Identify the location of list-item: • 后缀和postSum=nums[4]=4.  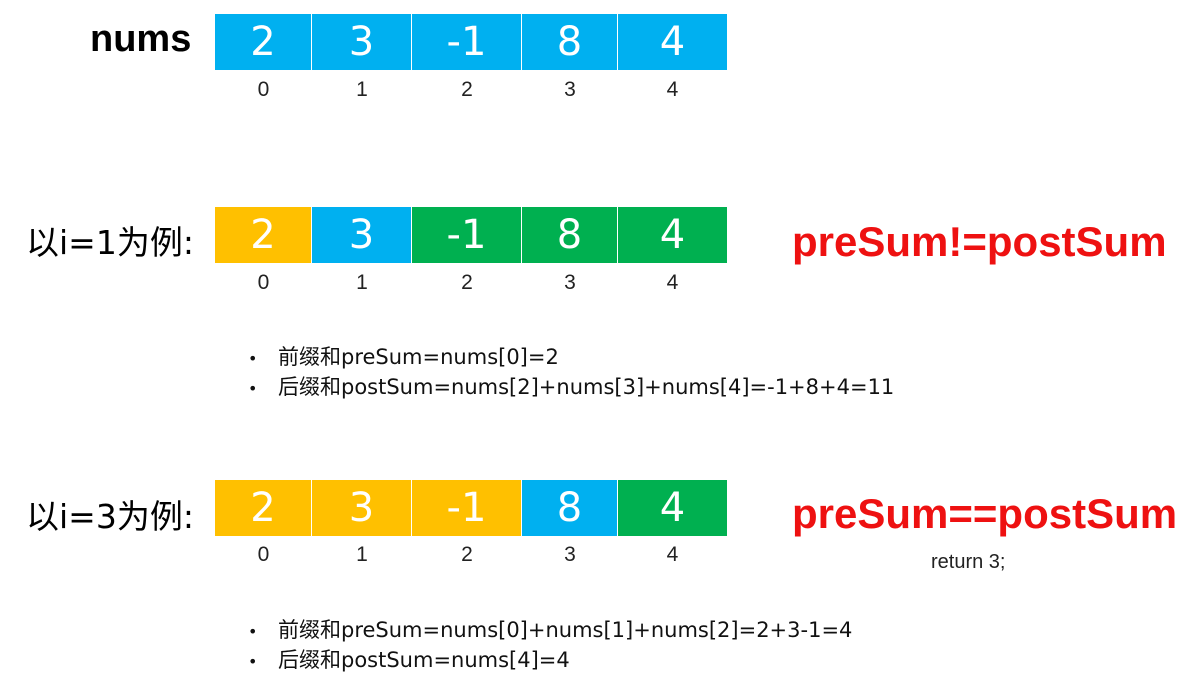
(550, 660).